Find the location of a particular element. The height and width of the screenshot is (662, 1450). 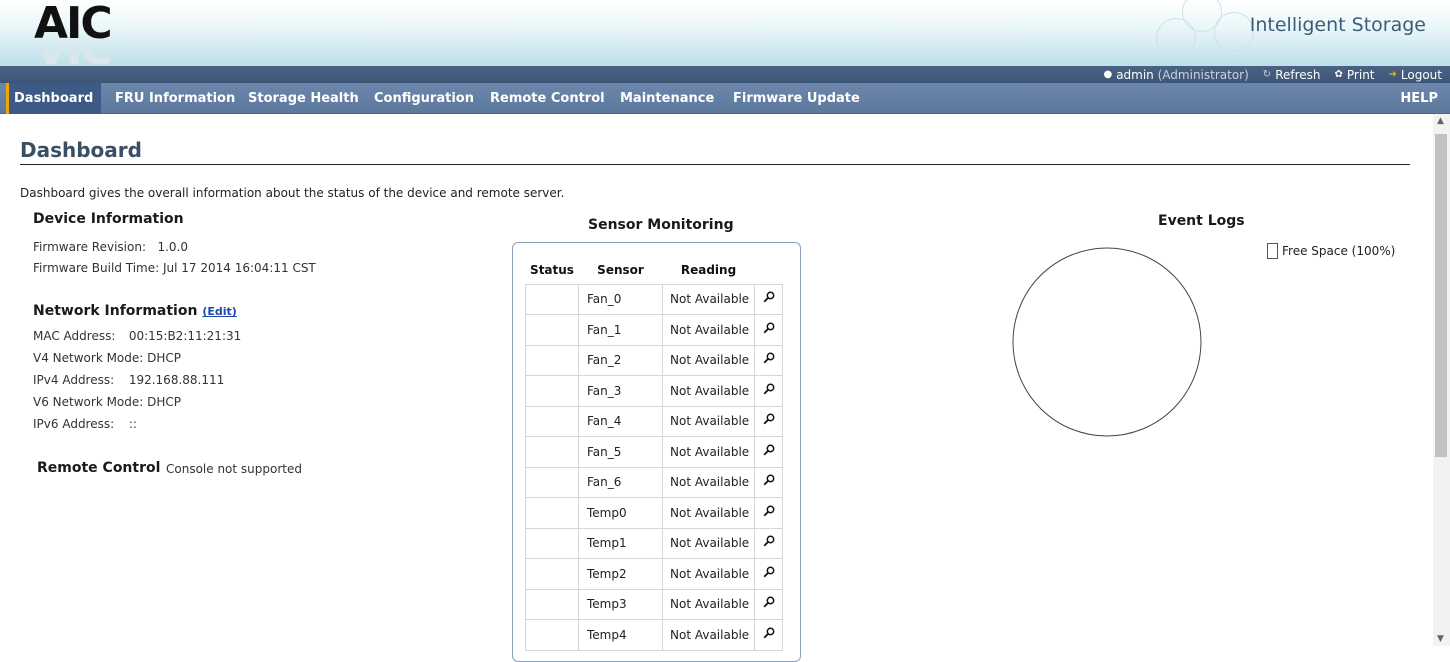

v4-mode-row: V4 Network Mode: DHCP is located at coordinates (107, 358).